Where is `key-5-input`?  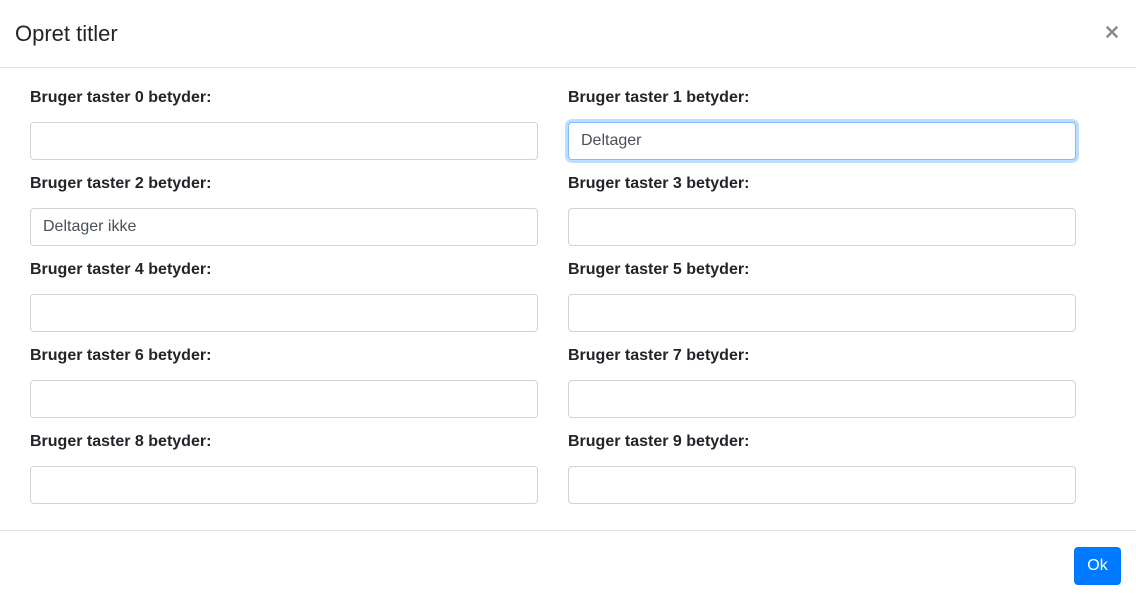 key-5-input is located at coordinates (822, 313).